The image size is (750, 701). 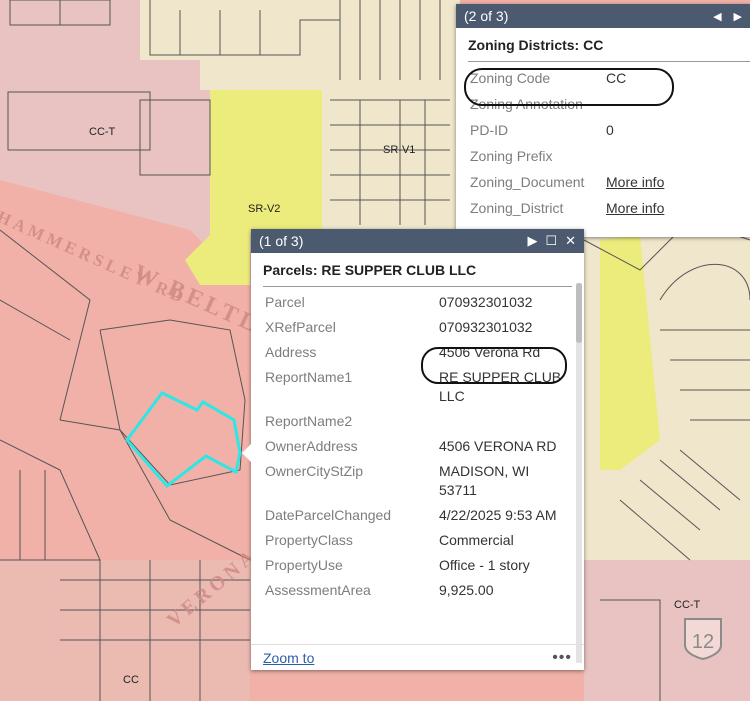 I want to click on zone-label-srv1: SR-V1, so click(x=399, y=150).